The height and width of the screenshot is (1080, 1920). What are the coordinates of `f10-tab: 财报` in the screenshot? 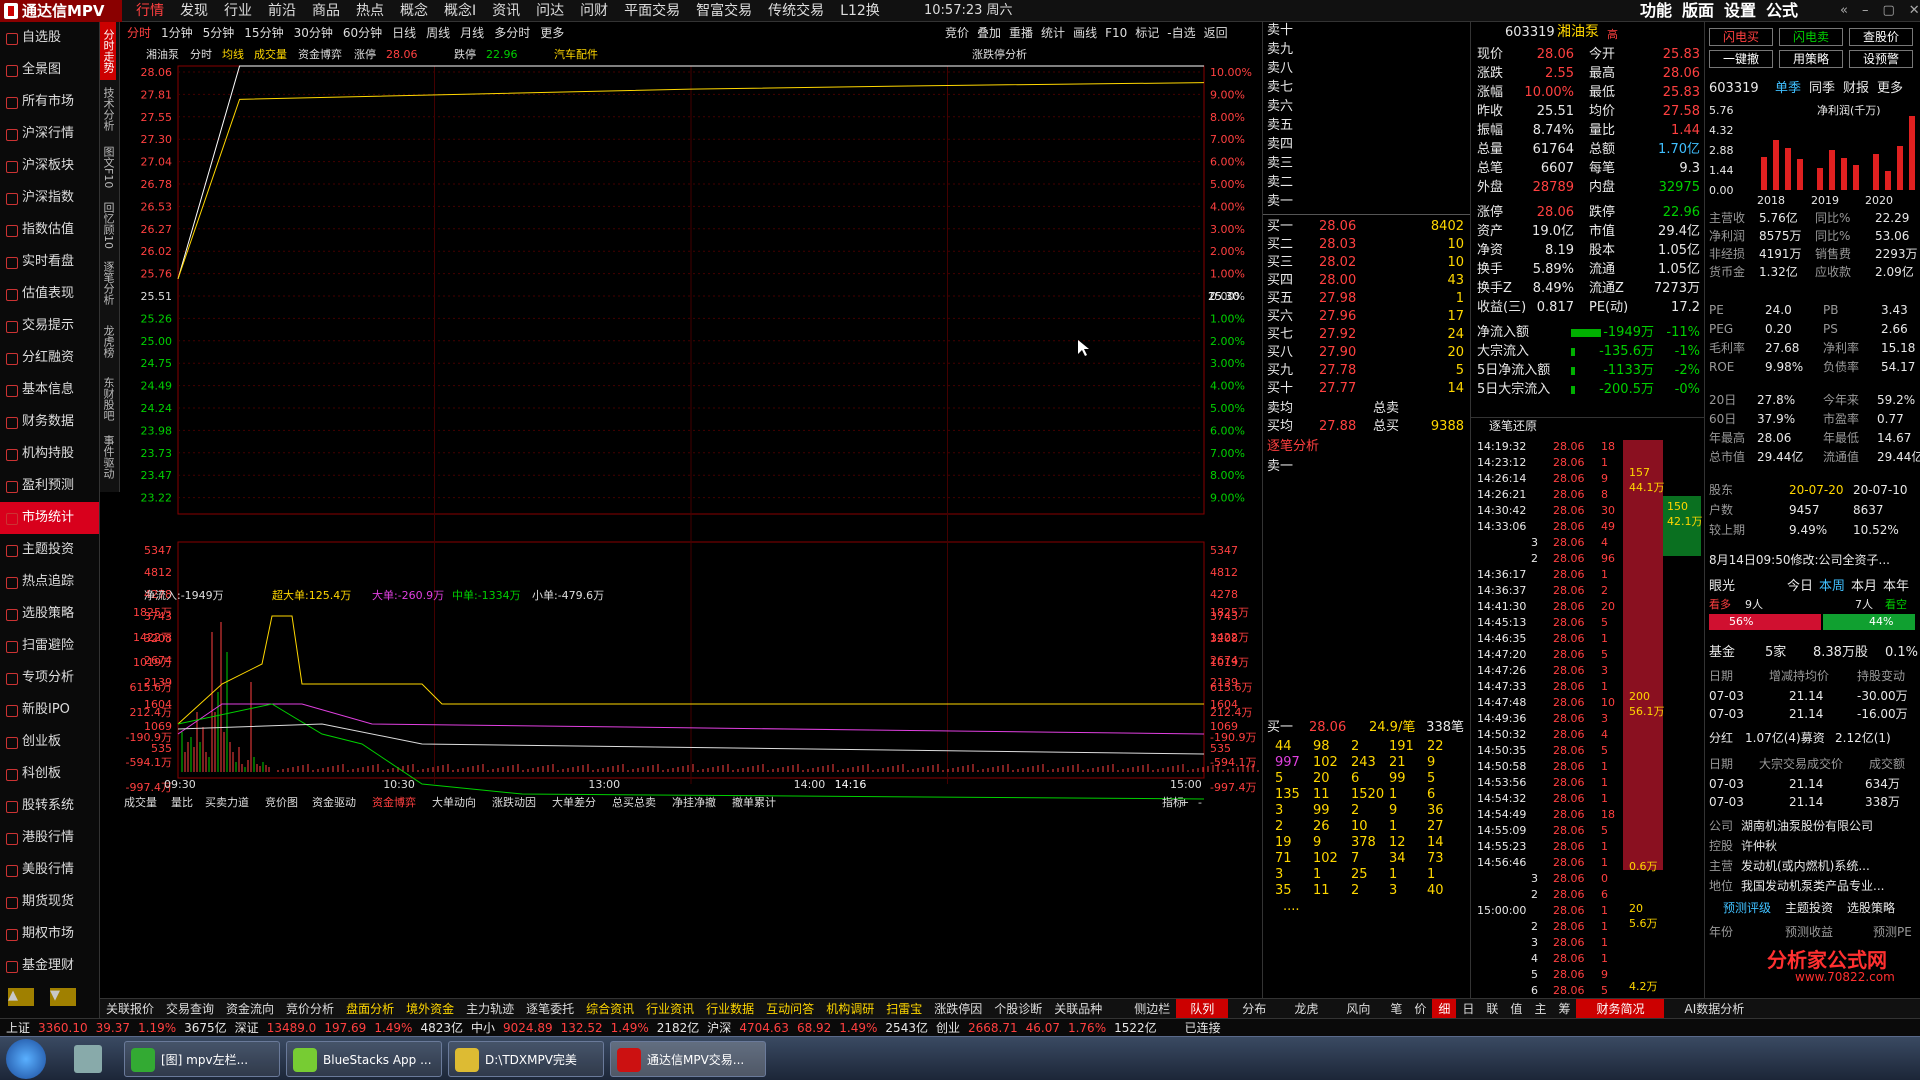 It's located at (1856, 88).